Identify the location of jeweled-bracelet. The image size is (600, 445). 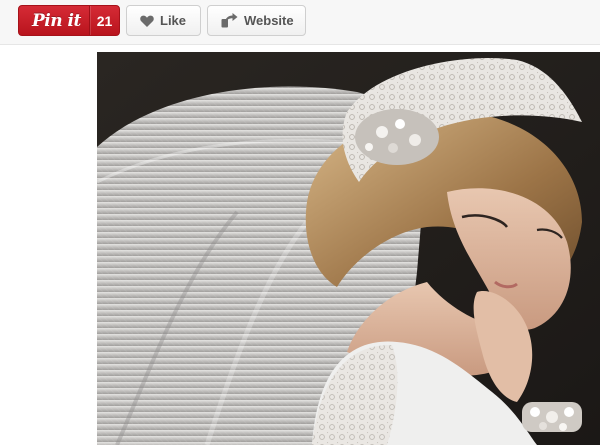
(552, 417).